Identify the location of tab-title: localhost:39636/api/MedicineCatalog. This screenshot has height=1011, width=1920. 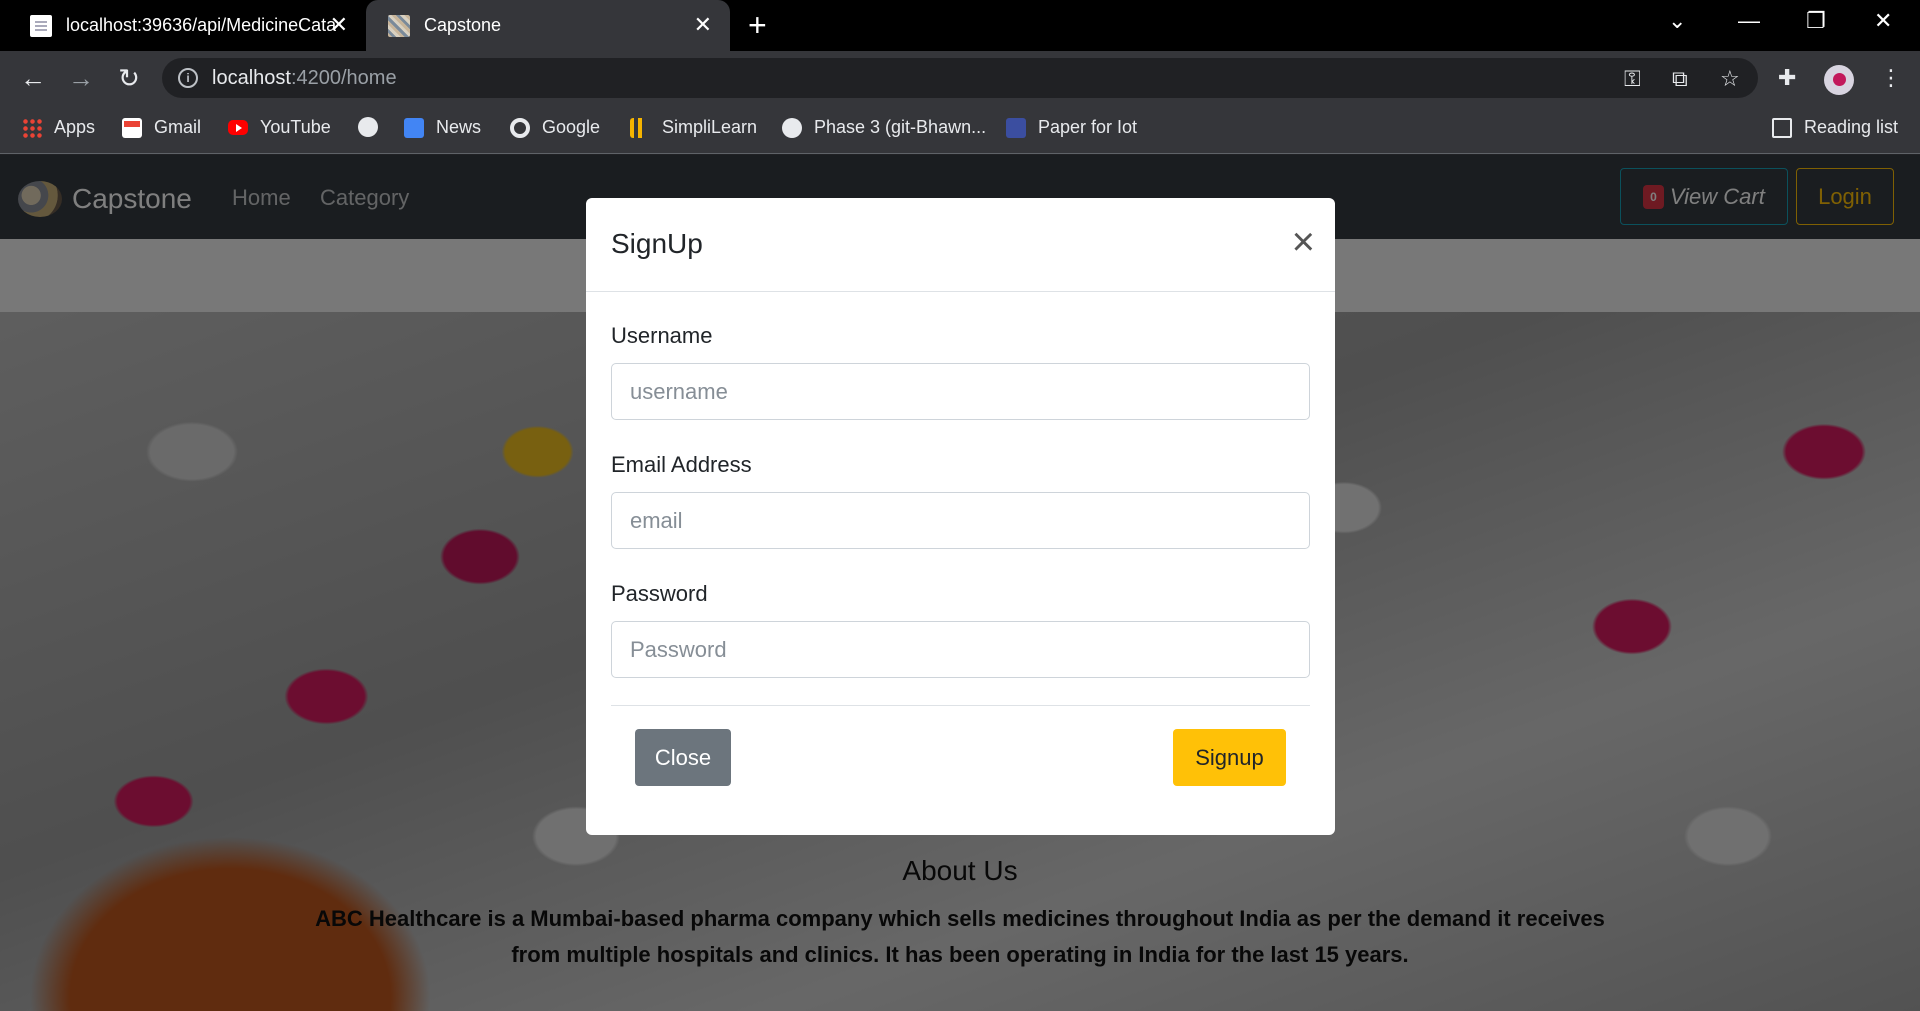
(201, 25).